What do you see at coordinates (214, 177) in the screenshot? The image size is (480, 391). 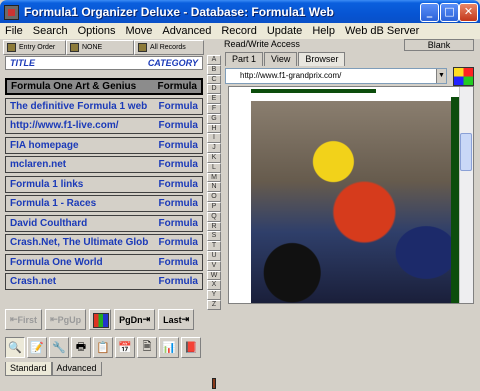 I see `alpha-m-button: M` at bounding box center [214, 177].